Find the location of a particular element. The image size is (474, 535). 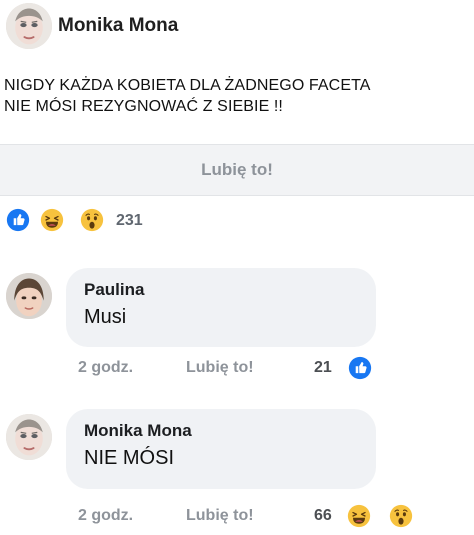

like-button-label: Lubię to! is located at coordinates (237, 170).